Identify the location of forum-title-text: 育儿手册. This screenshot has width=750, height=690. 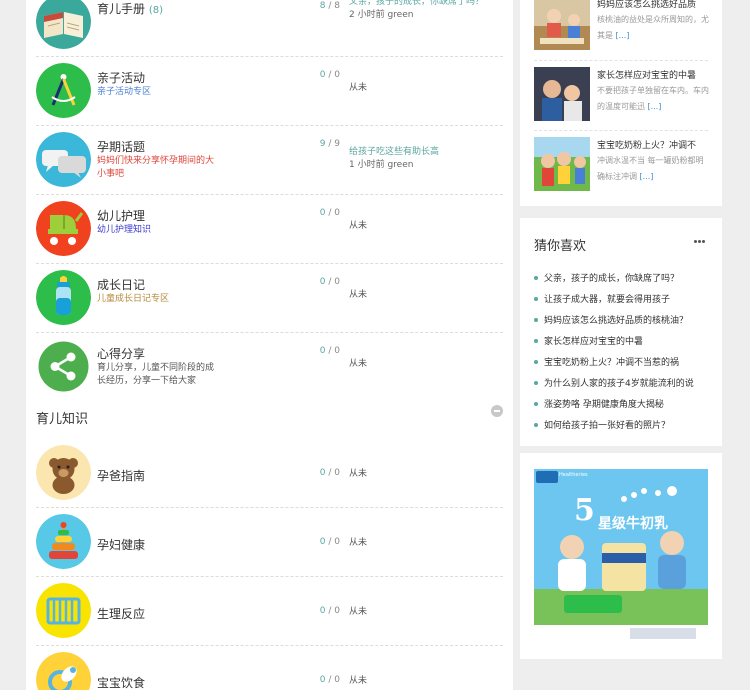
(121, 9).